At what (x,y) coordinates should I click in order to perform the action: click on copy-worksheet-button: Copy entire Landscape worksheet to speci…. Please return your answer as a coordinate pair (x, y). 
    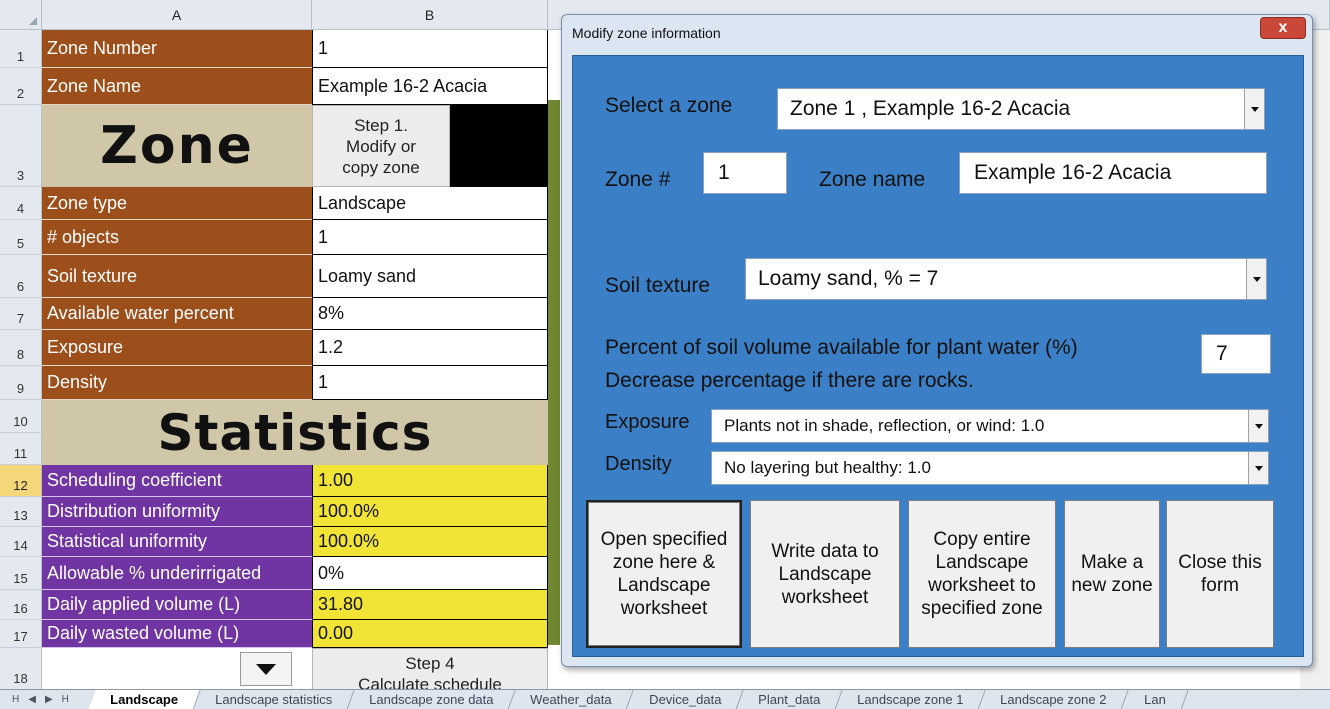
    Looking at the image, I should click on (982, 574).